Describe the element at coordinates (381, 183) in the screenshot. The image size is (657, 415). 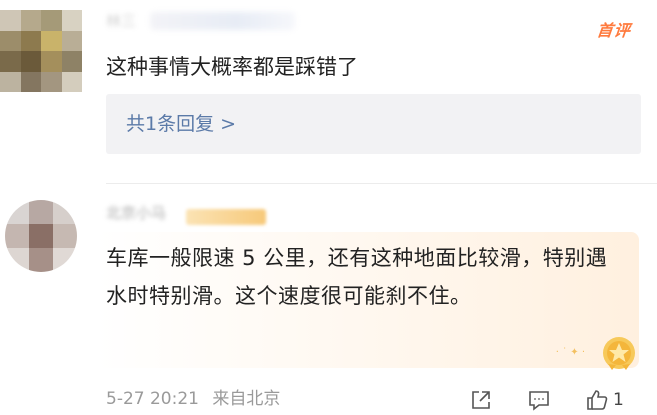
I see `divider` at that location.